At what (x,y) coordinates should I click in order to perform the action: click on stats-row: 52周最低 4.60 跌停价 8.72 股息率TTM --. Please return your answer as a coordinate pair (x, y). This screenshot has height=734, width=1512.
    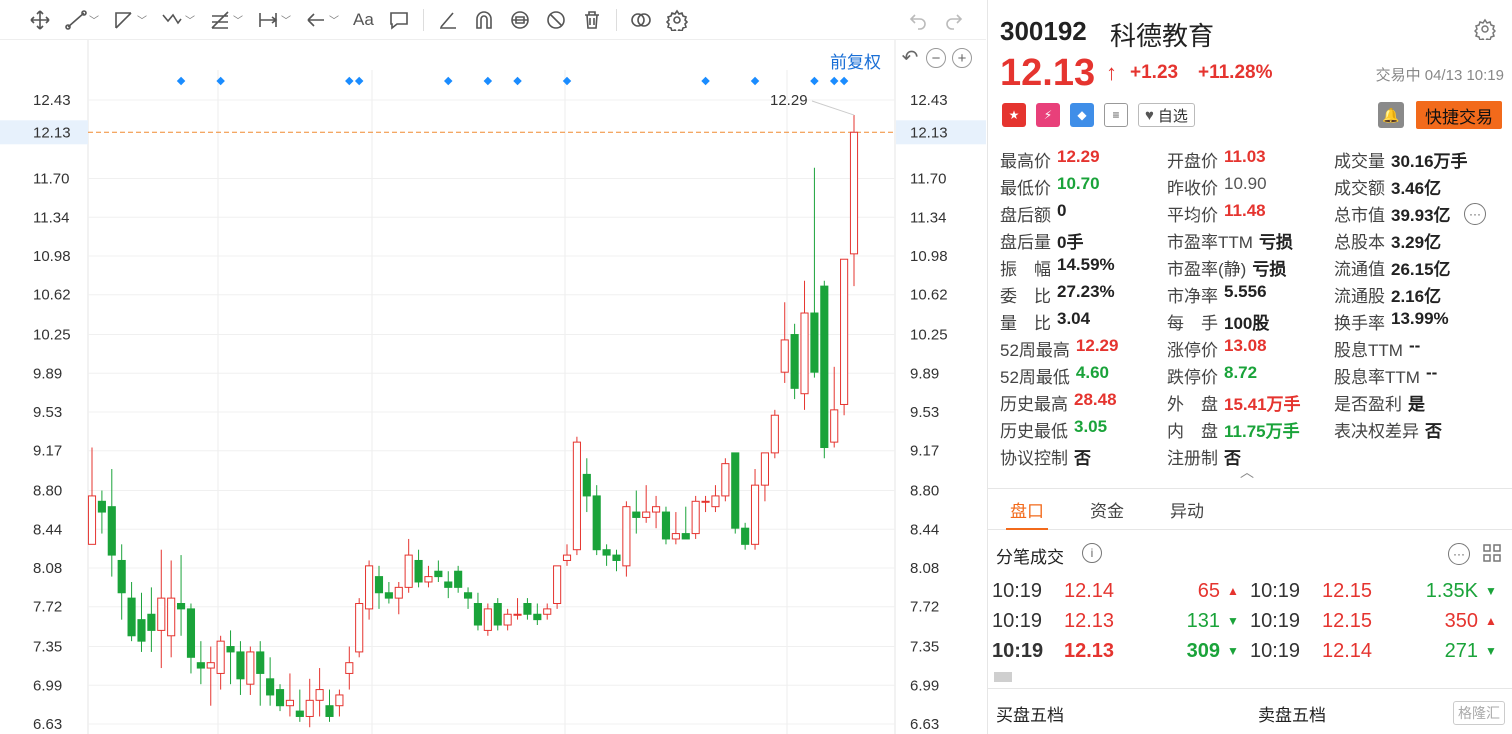
    Looking at the image, I should click on (1255, 375).